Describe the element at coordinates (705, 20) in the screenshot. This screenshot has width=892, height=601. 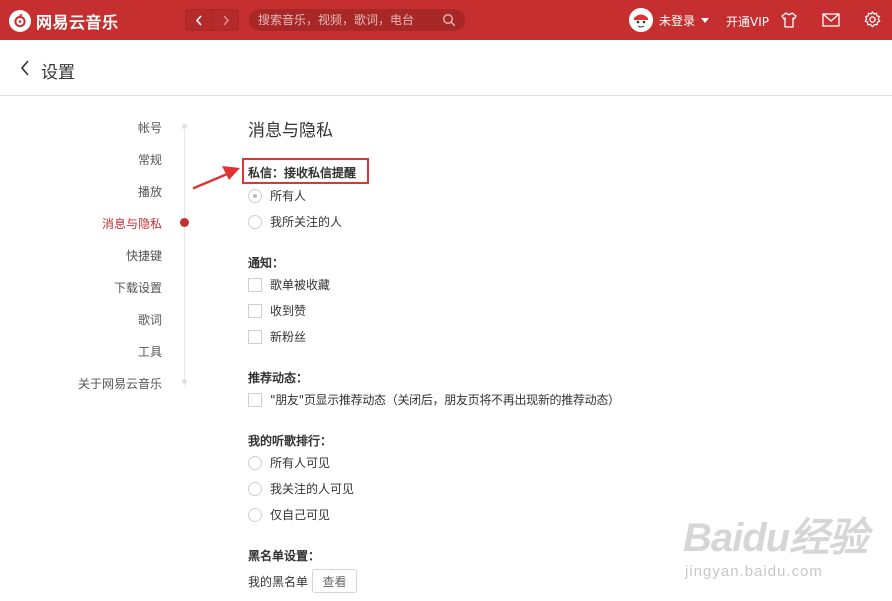
I see `caret-down-icon` at that location.